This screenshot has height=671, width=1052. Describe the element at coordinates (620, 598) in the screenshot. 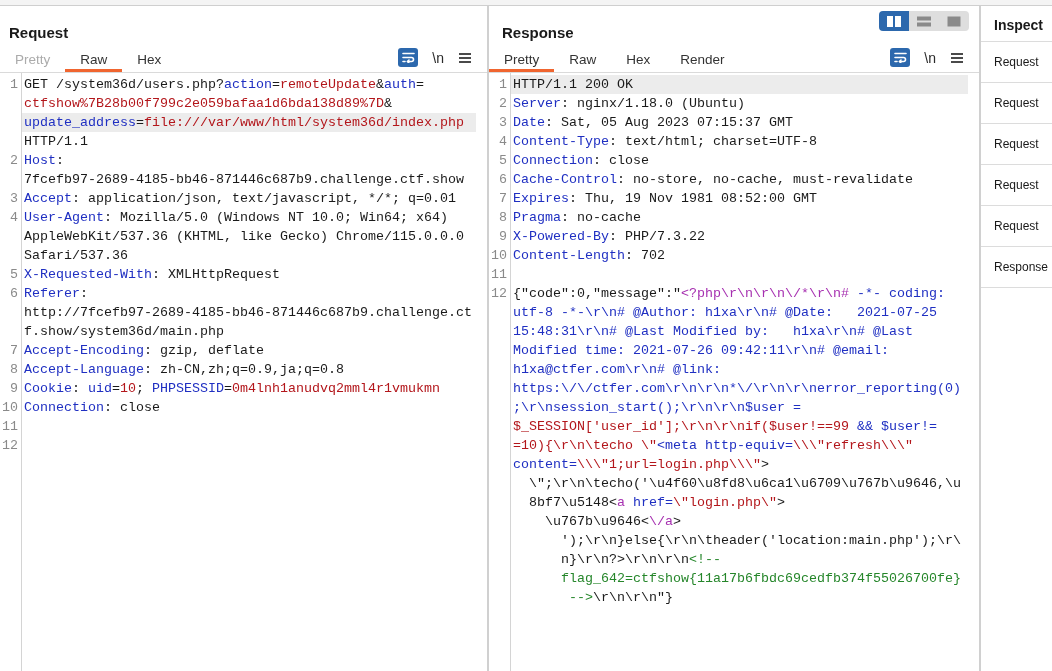

I see `code-line: -->\r\n\r\n"}` at that location.